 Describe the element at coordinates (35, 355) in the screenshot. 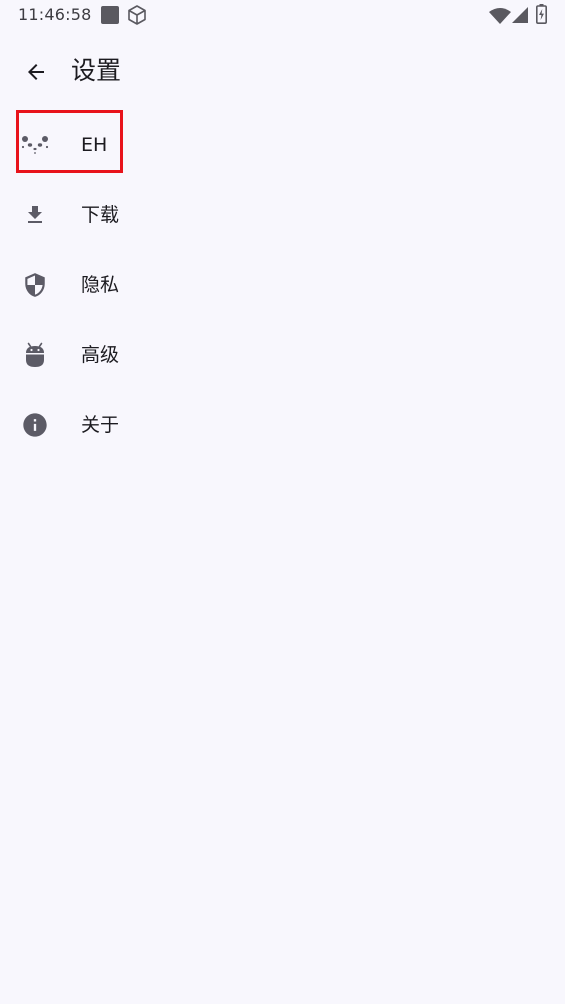

I see `android-icon` at that location.